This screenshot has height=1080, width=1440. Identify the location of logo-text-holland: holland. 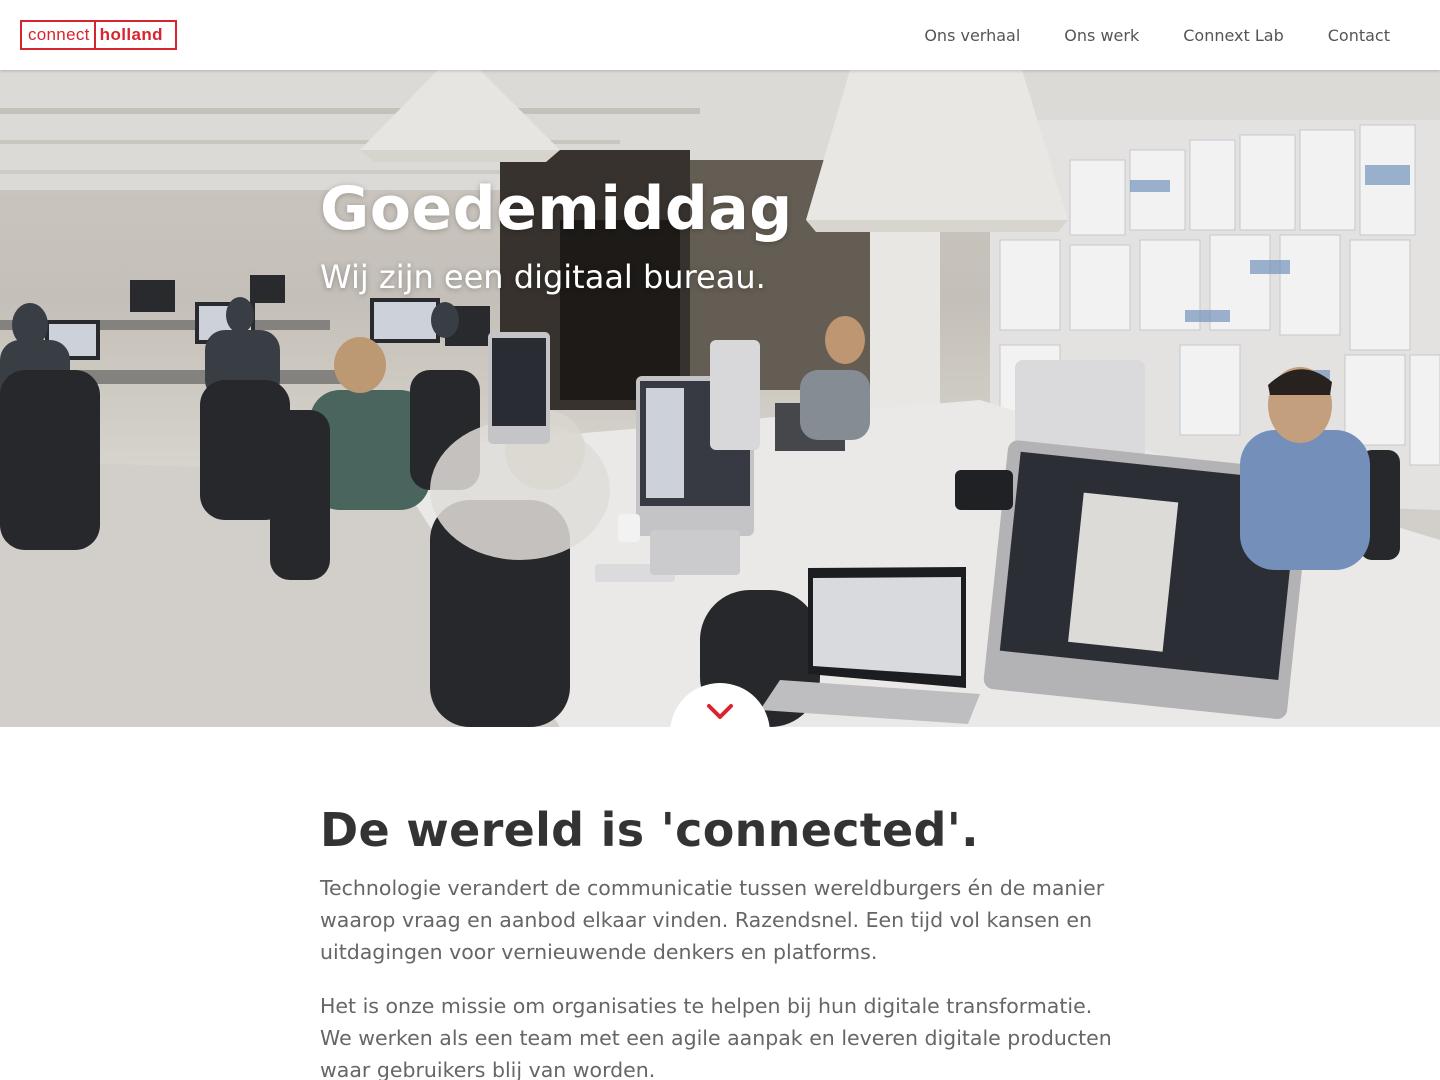
(134, 35).